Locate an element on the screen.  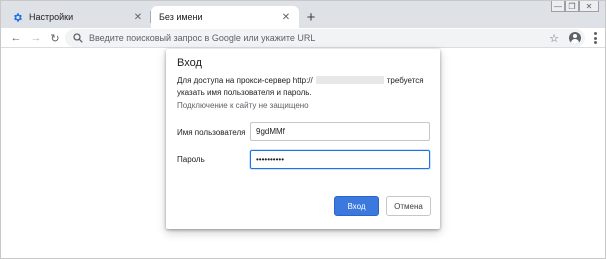
gear-icon is located at coordinates (17, 17).